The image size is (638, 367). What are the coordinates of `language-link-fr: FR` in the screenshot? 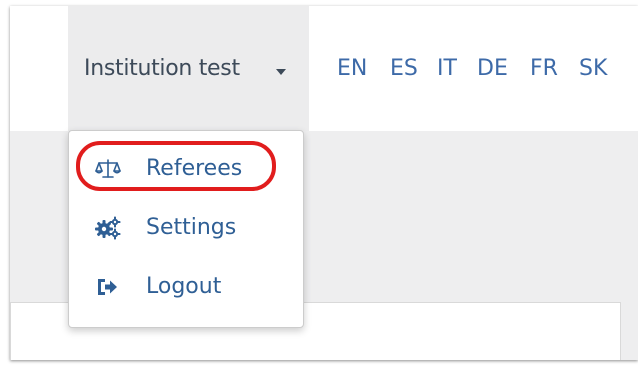 It's located at (544, 68).